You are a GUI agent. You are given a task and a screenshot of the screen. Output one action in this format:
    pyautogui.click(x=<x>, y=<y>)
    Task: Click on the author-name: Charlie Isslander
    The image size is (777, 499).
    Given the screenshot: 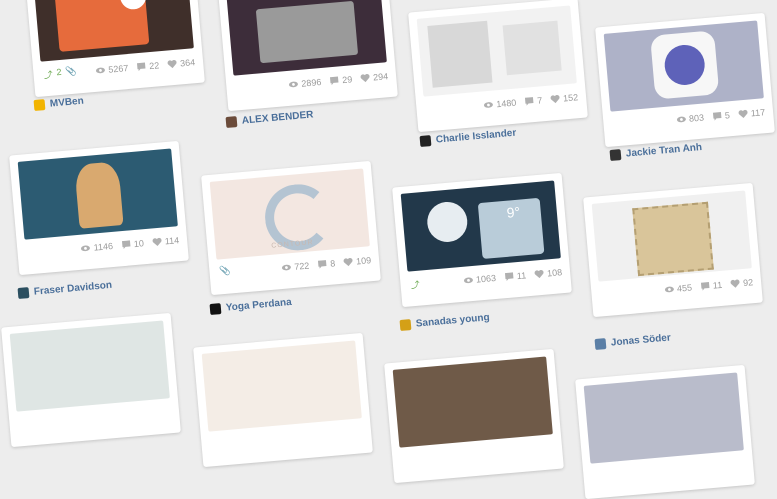 What is the action you would take?
    pyautogui.click(x=475, y=137)
    